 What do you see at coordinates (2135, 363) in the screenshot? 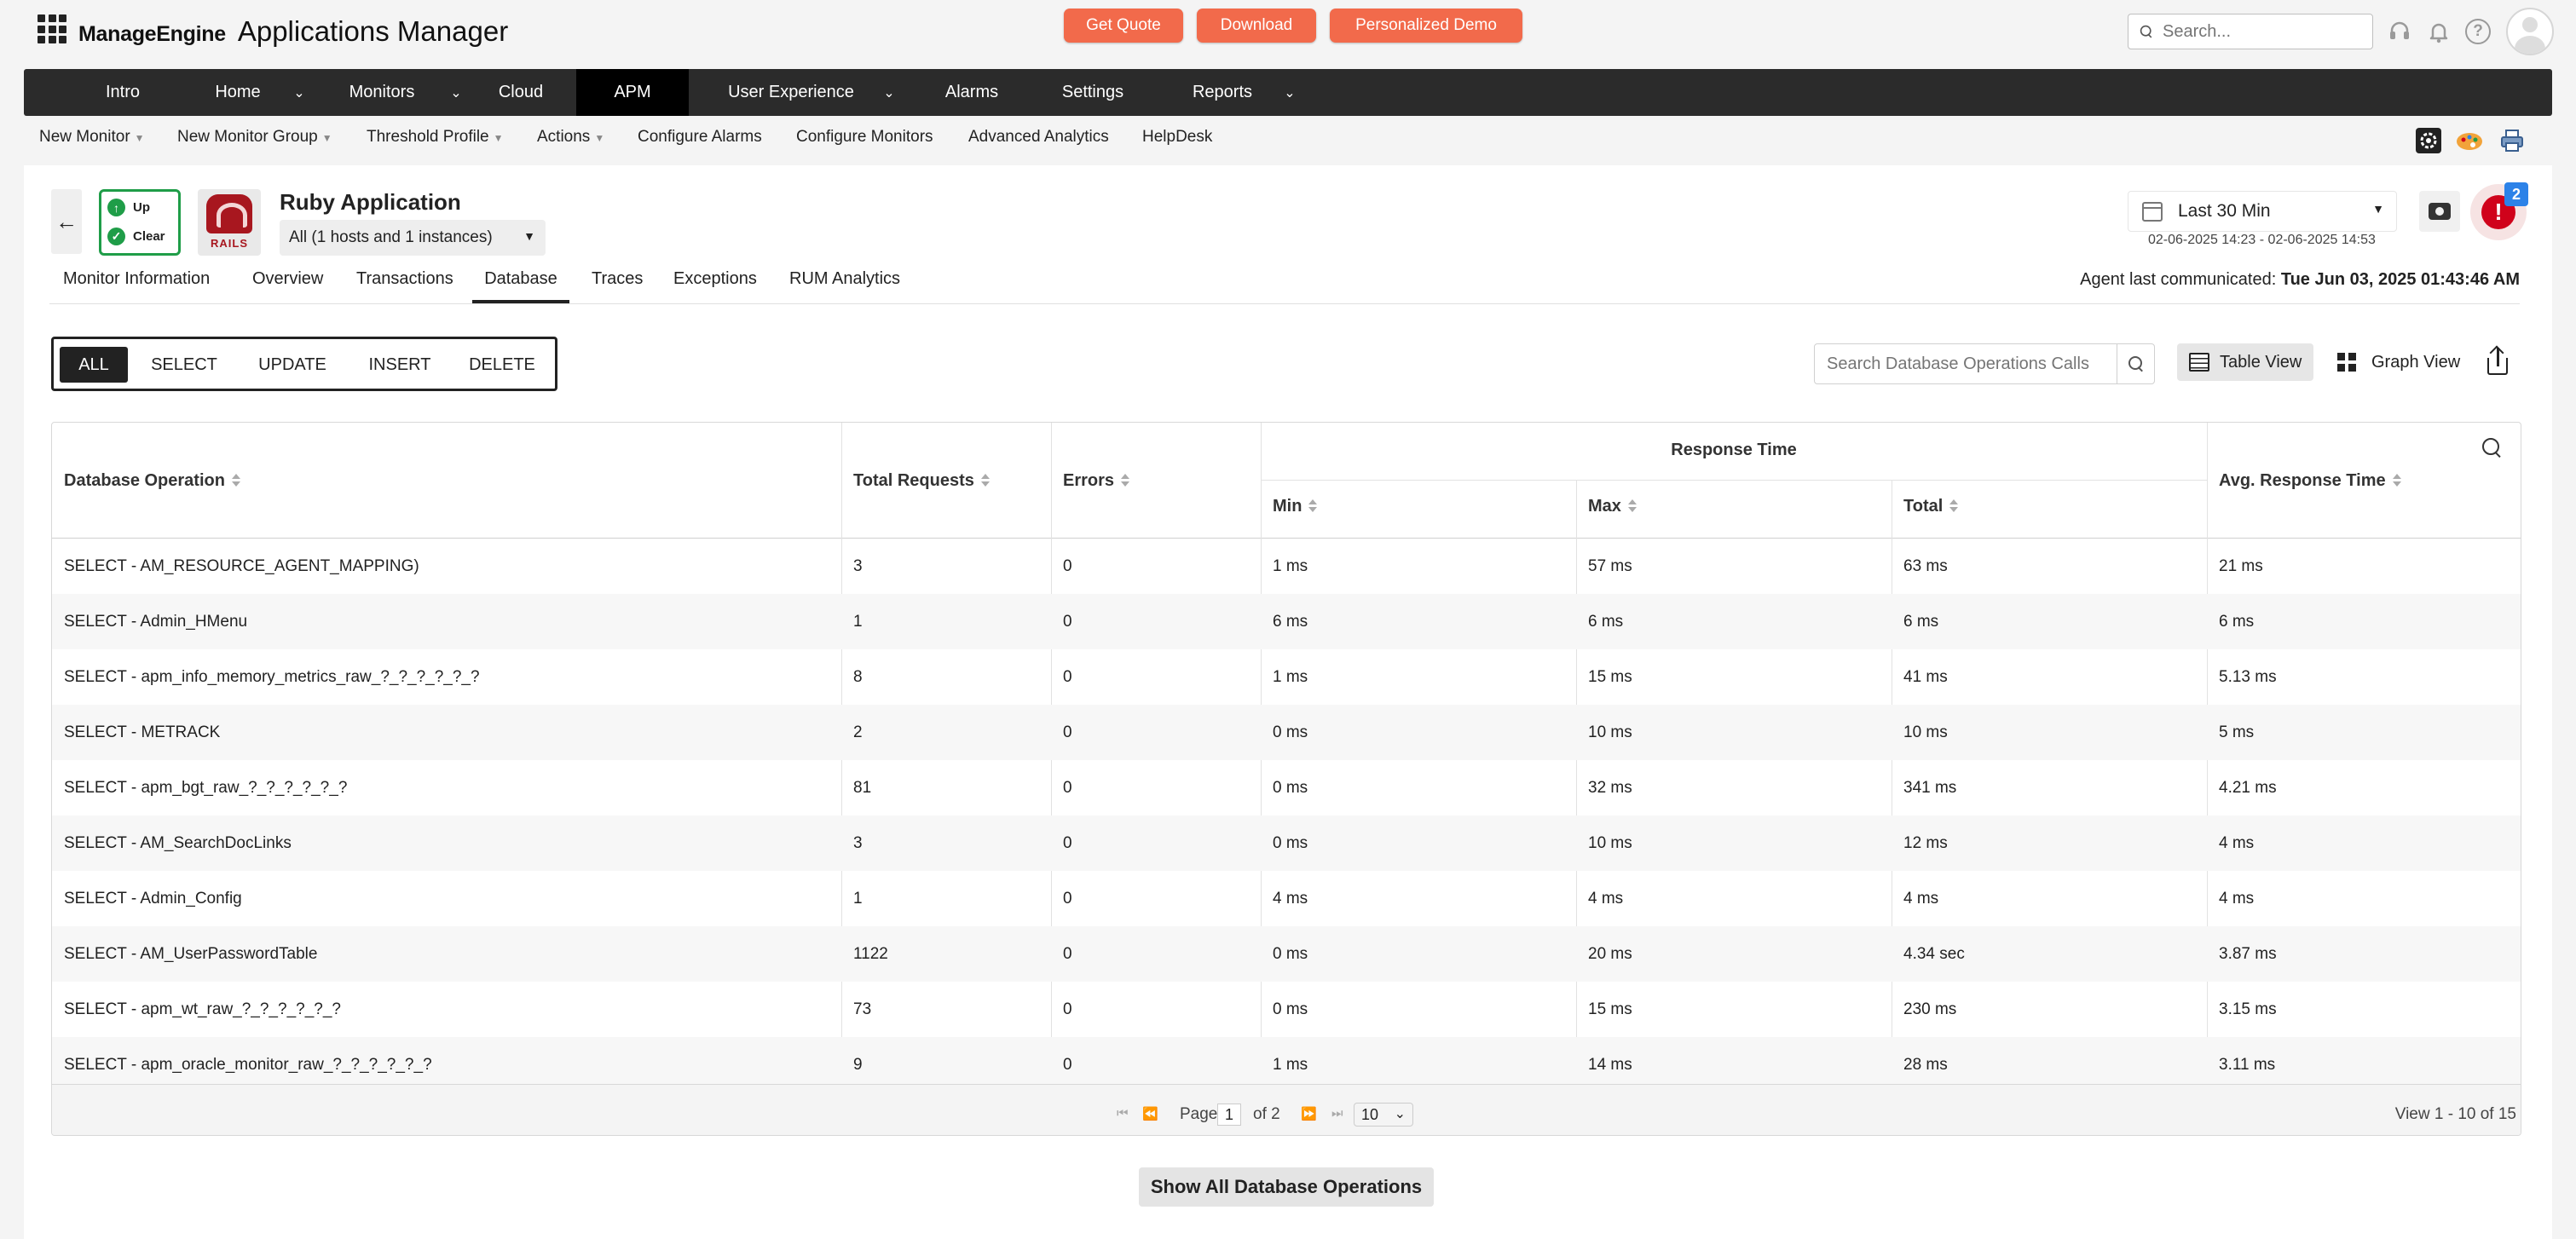
I see `search-button` at bounding box center [2135, 363].